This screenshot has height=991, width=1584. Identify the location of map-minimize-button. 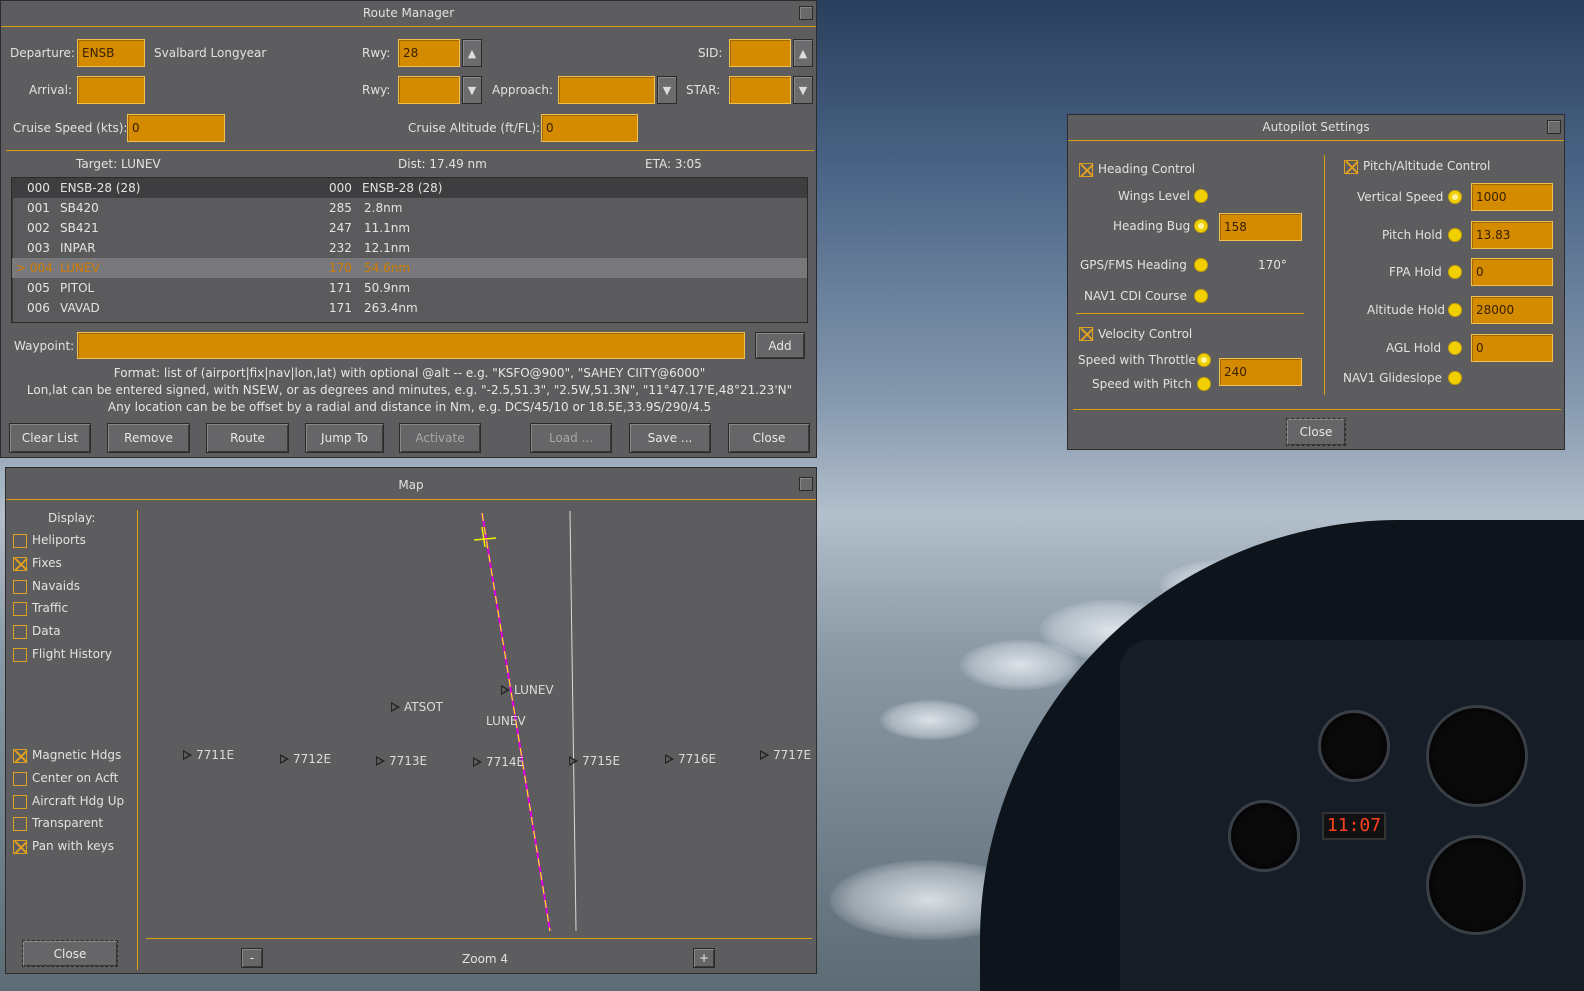
(806, 484).